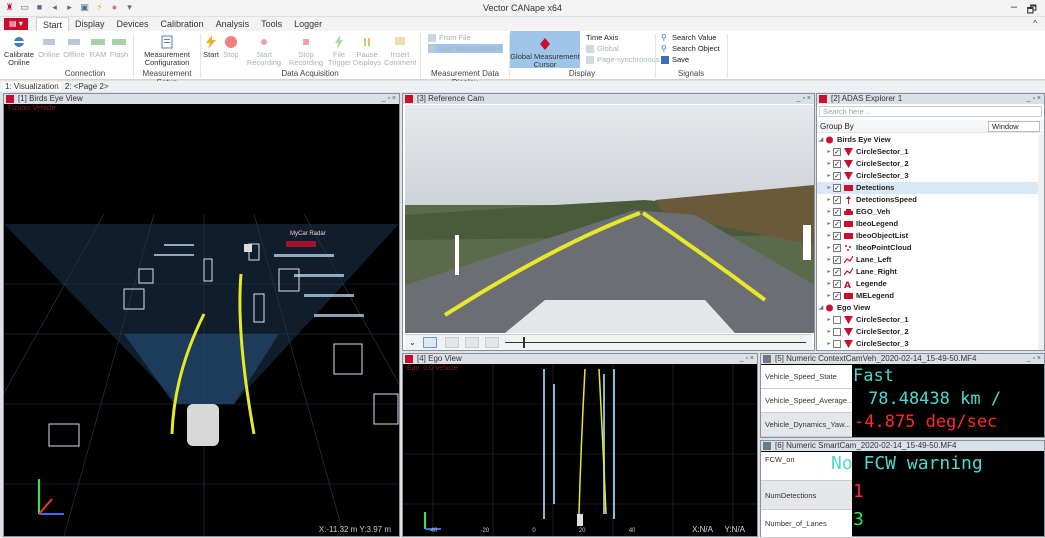 The image size is (1045, 538). I want to click on tree-item: ▸ ✓ A Legende, so click(927, 284).